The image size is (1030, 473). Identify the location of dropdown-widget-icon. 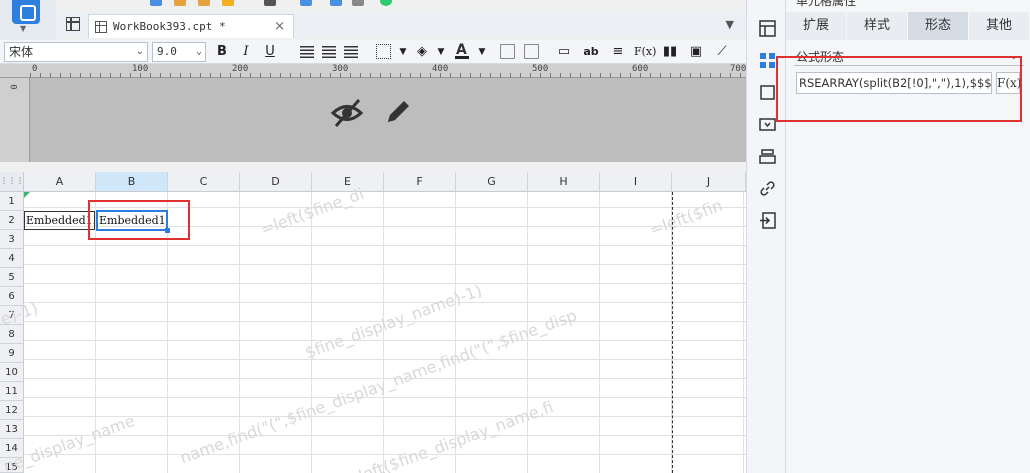
(767, 124).